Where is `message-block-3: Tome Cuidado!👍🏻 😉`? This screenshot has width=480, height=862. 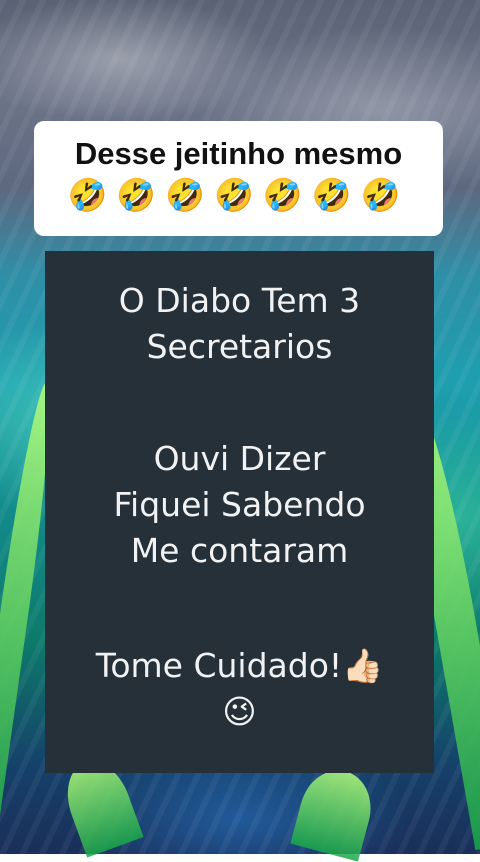
message-block-3: Tome Cuidado!👍🏻 😉 is located at coordinates (239, 689).